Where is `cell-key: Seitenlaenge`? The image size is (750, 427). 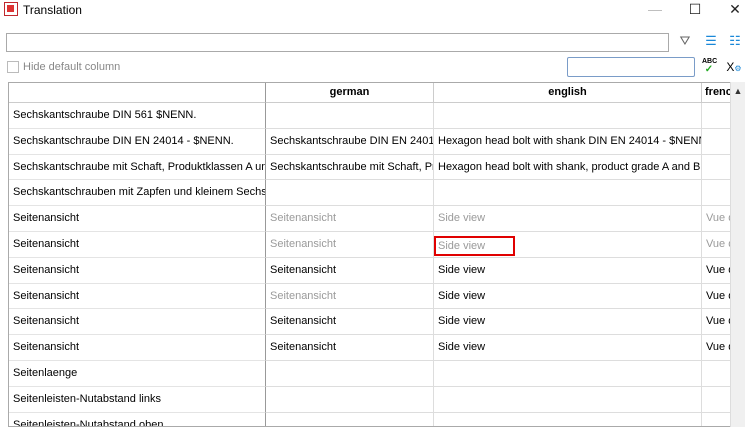
cell-key: Seitenlaenge is located at coordinates (137, 374).